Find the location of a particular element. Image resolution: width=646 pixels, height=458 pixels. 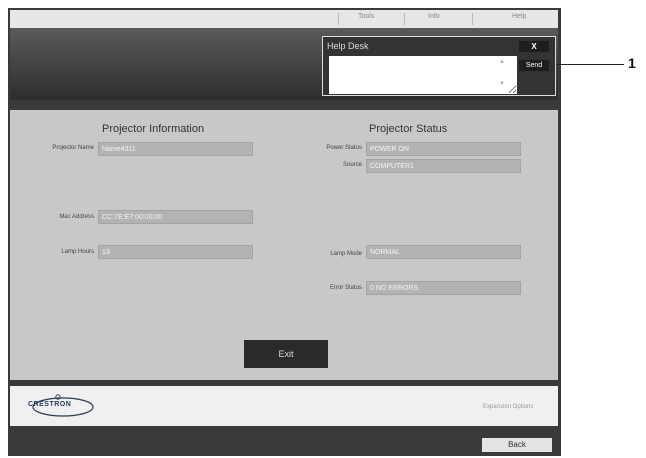

send-button: Send is located at coordinates (534, 65).